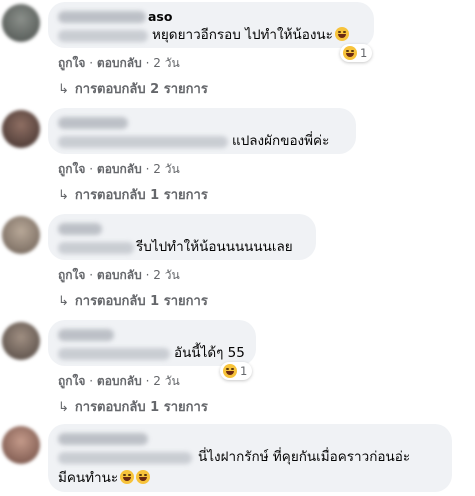  What do you see at coordinates (160, 16) in the screenshot?
I see `commenter-name: aso` at bounding box center [160, 16].